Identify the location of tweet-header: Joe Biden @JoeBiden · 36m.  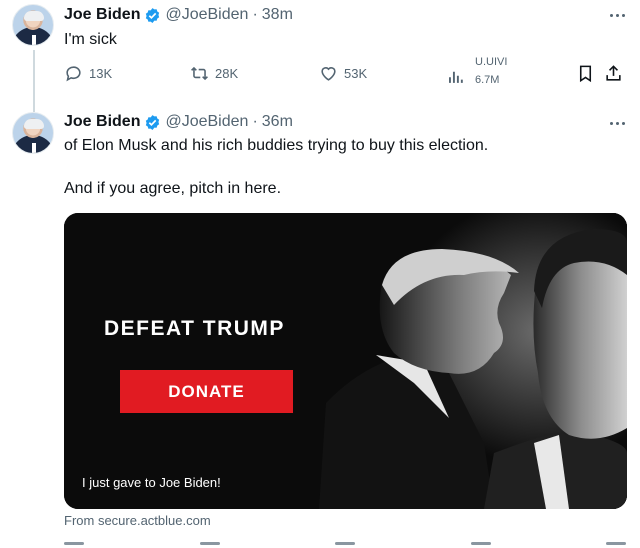
(178, 122).